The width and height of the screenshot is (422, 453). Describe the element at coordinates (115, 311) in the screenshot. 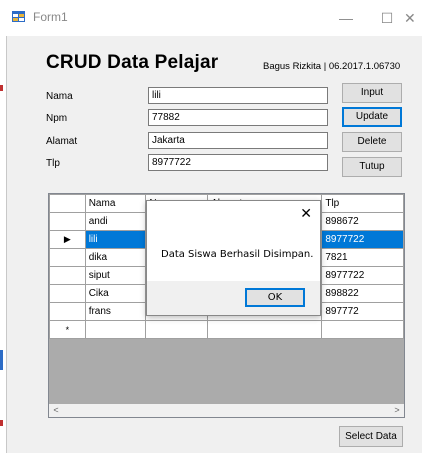

I see `cell-nama: frans` at that location.